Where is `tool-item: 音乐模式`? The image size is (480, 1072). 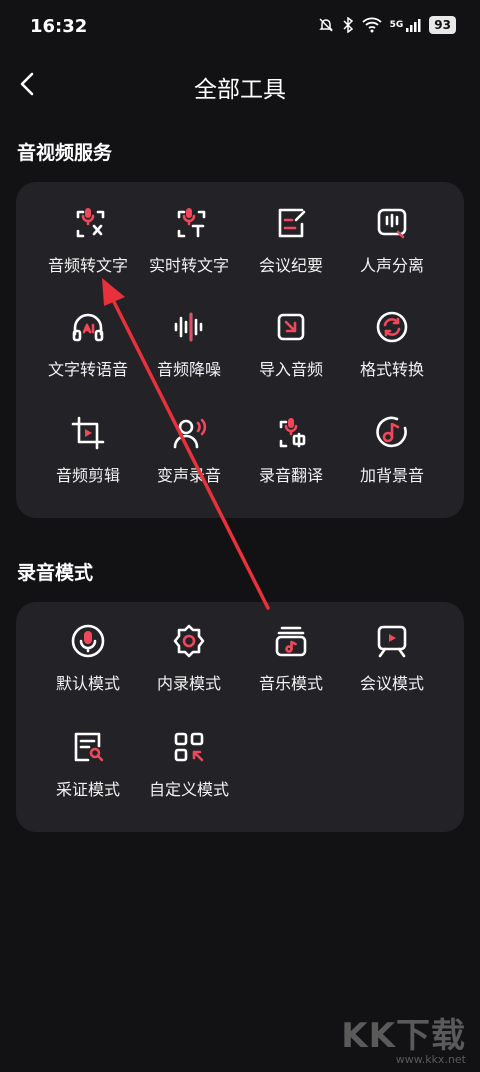 tool-item: 音乐模式 is located at coordinates (291, 667).